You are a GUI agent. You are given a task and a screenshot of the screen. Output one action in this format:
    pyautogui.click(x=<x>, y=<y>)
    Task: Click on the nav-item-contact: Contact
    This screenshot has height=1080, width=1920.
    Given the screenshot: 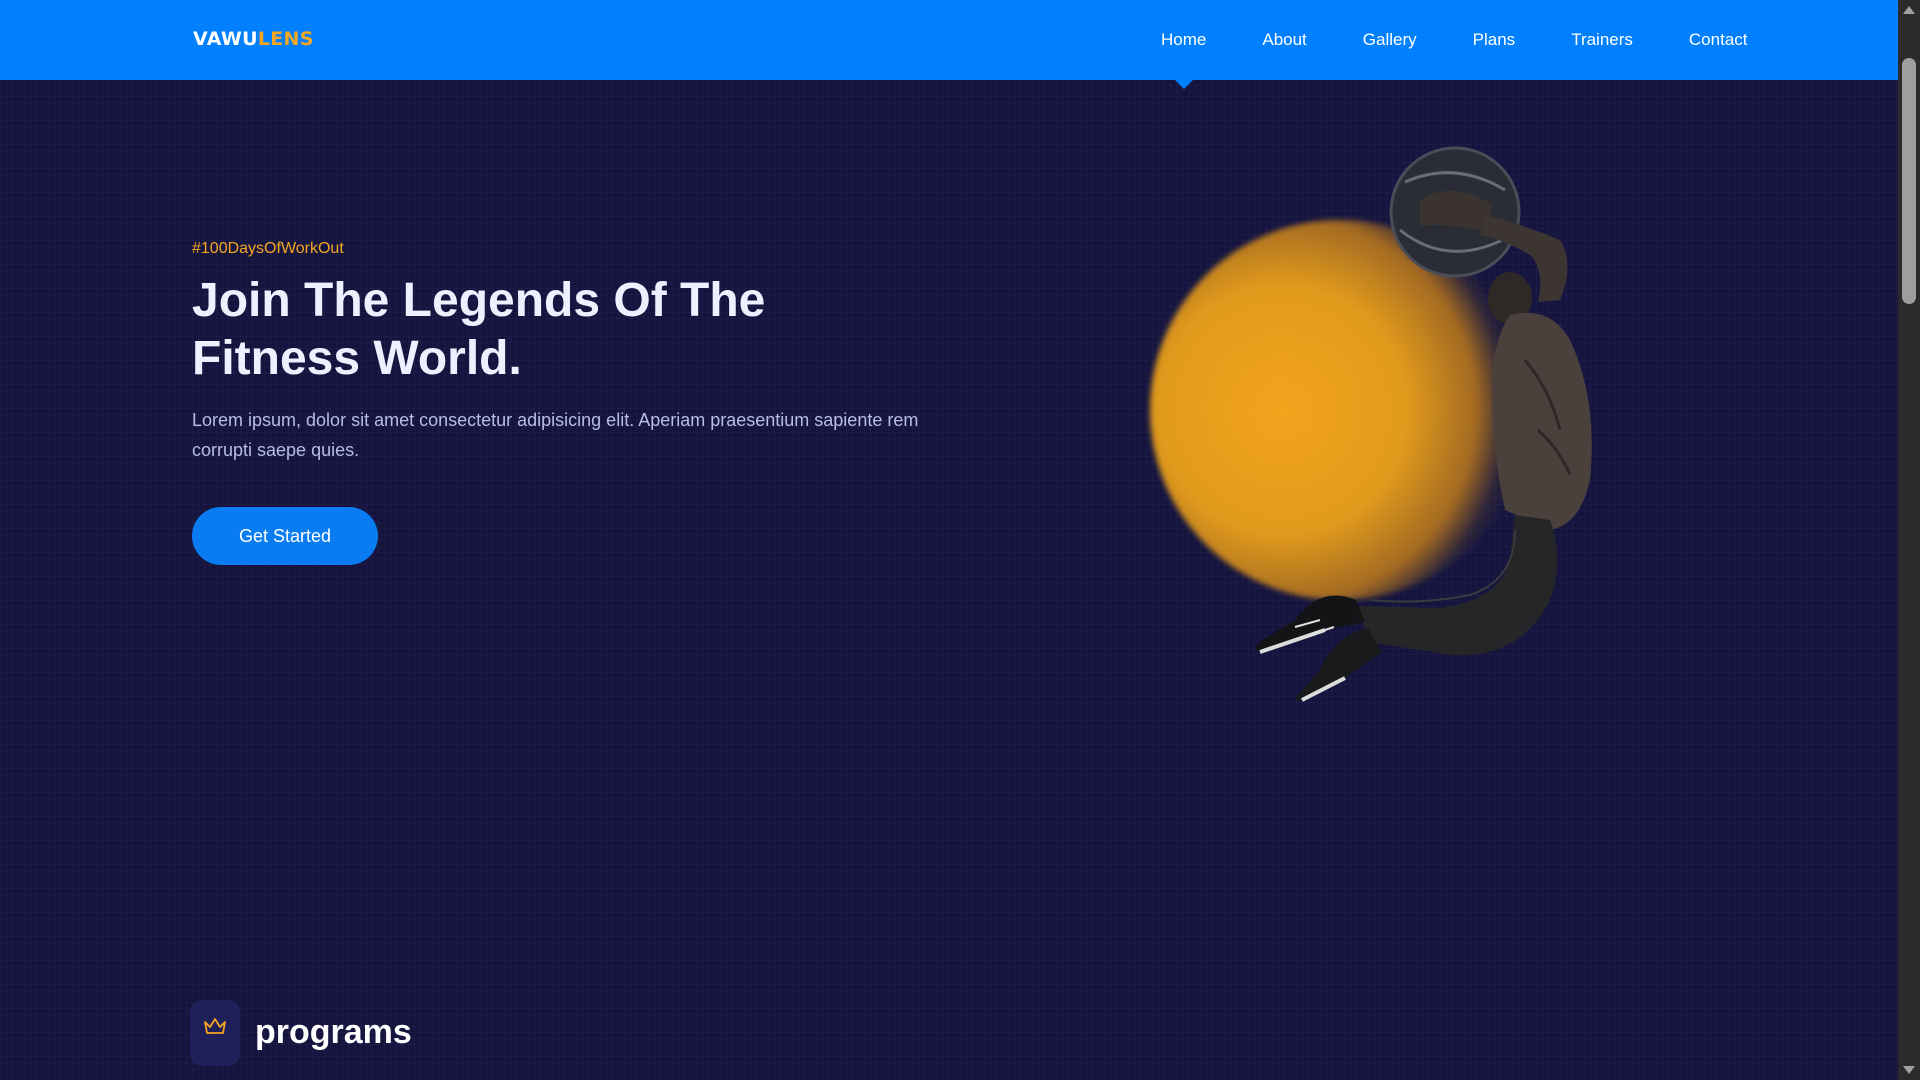 What is the action you would take?
    pyautogui.click(x=1718, y=40)
    